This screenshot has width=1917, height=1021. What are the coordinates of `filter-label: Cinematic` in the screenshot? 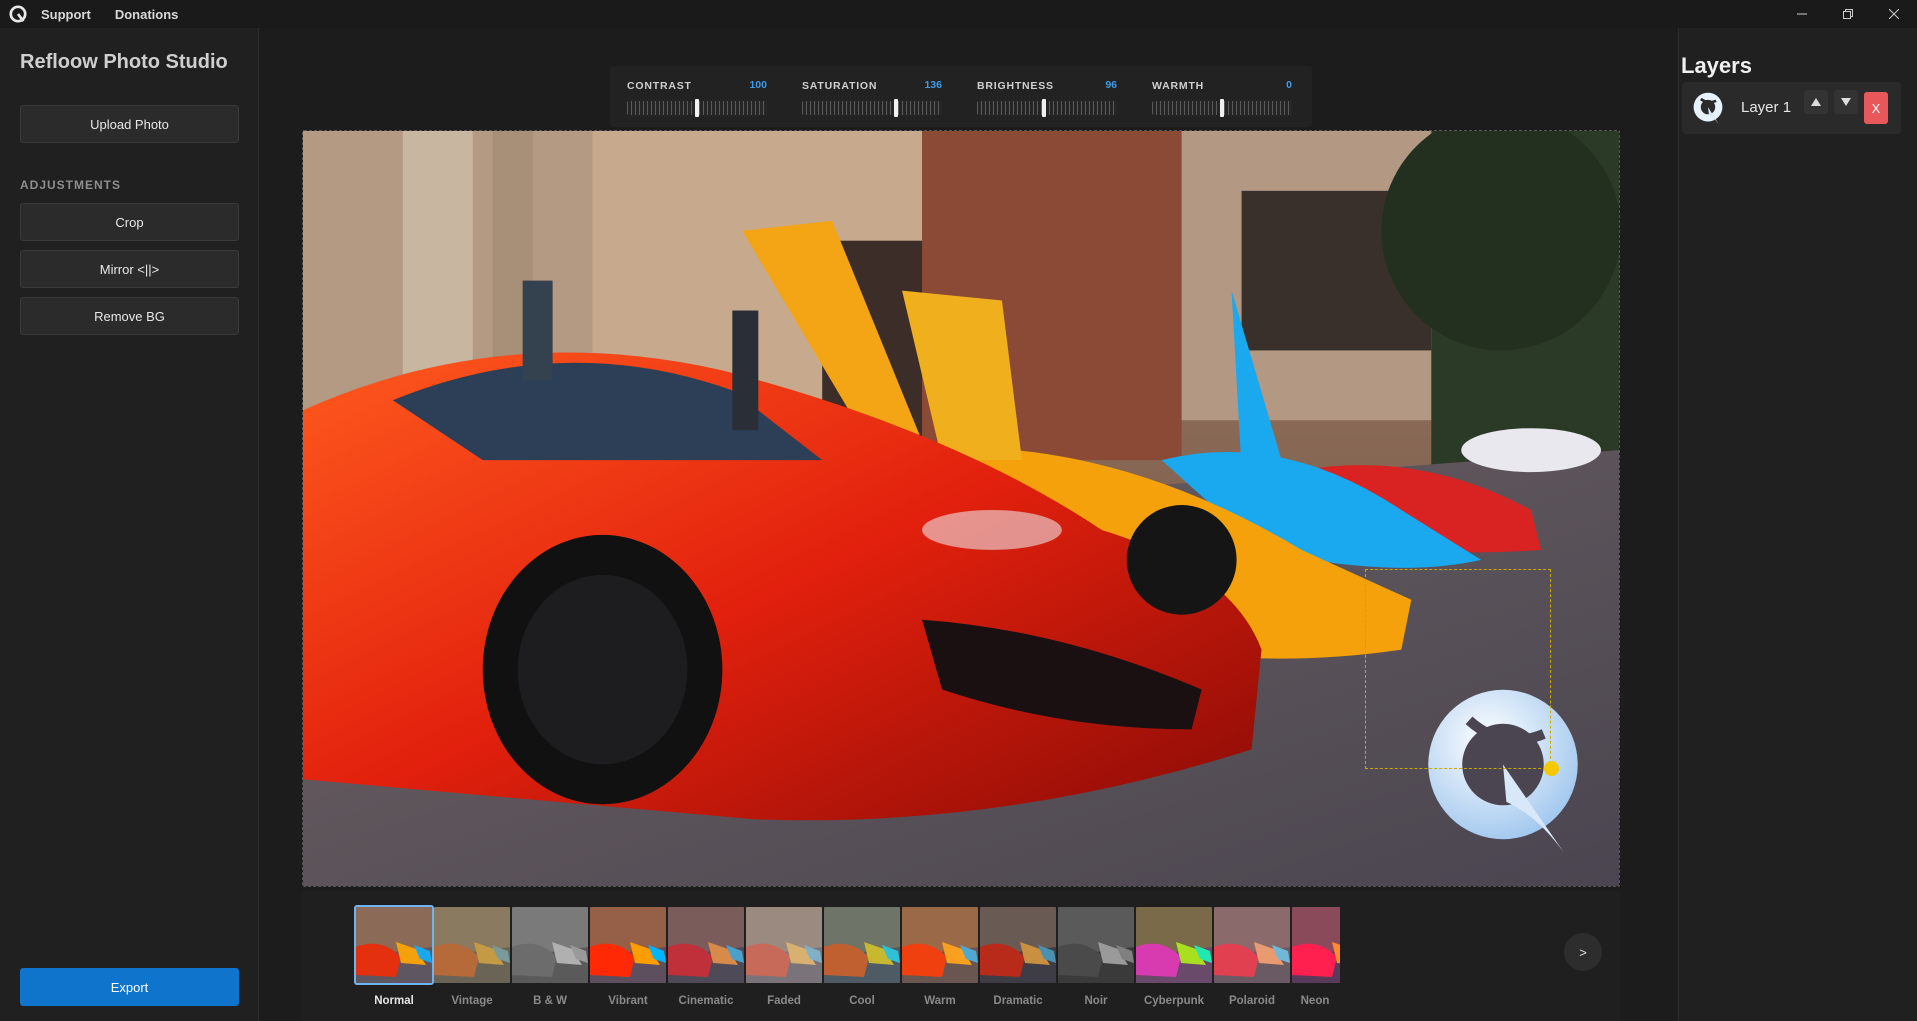 It's located at (706, 1001).